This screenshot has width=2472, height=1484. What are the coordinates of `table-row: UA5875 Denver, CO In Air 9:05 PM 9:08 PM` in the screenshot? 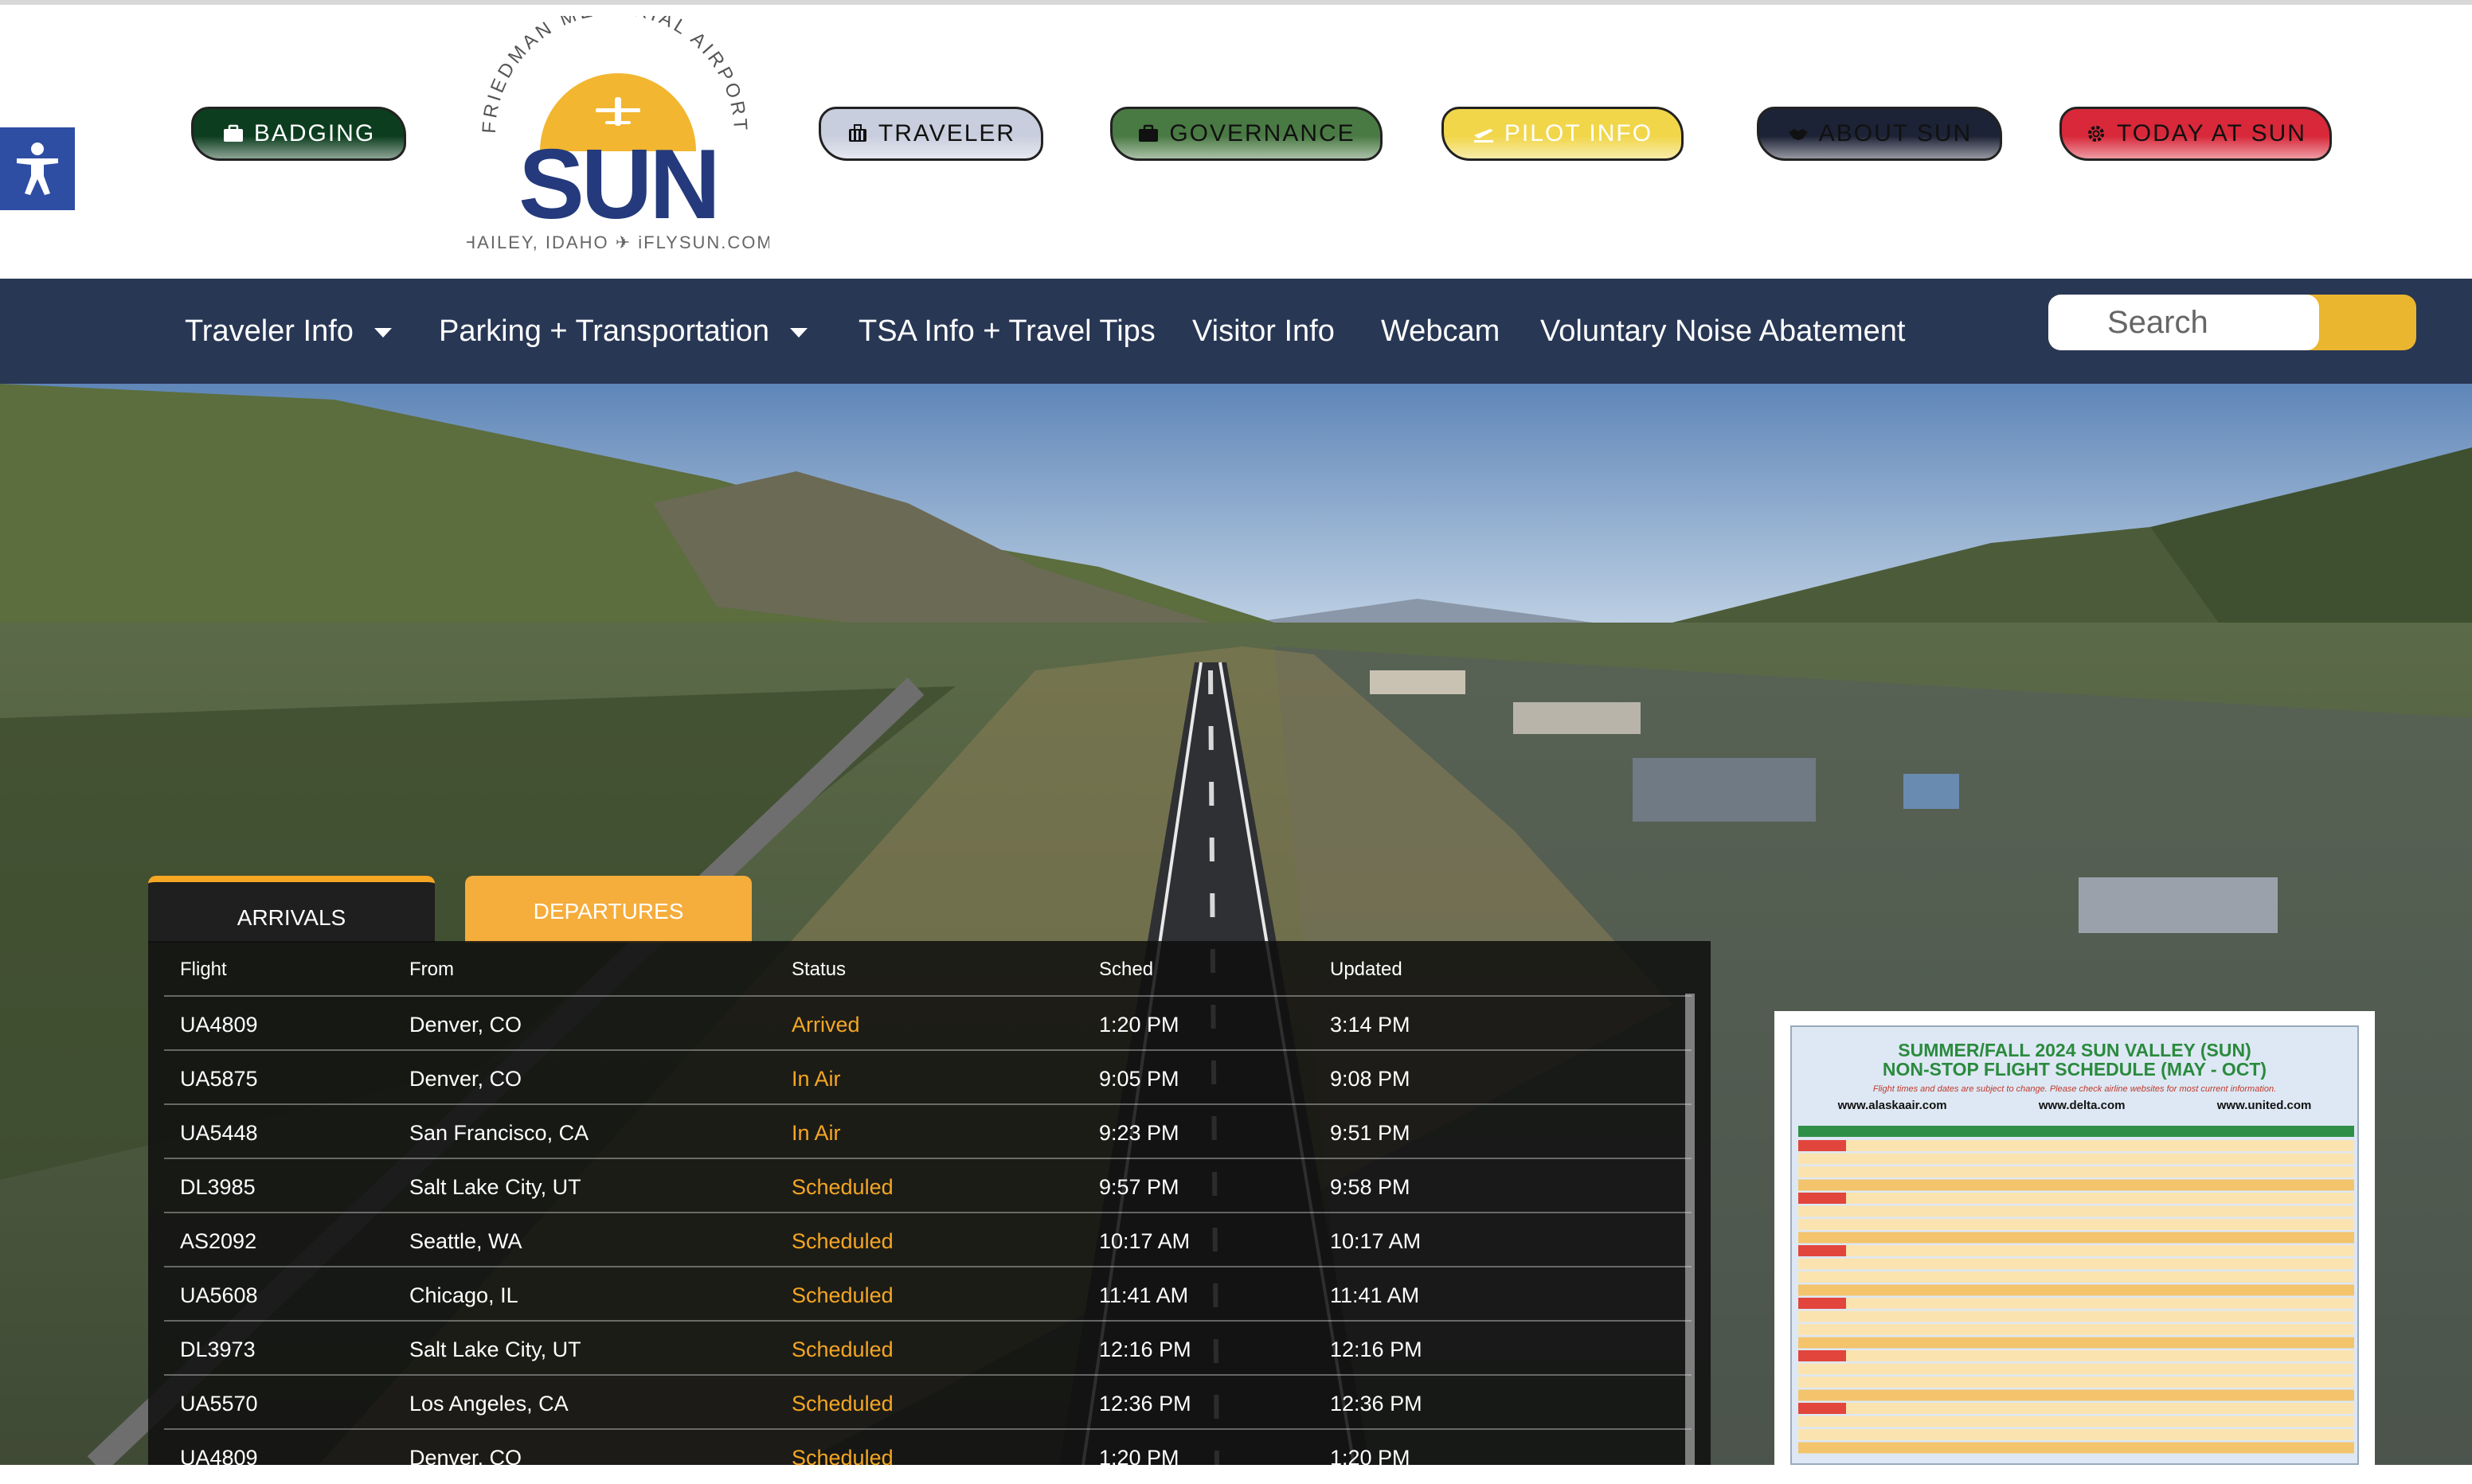 It's located at (928, 1077).